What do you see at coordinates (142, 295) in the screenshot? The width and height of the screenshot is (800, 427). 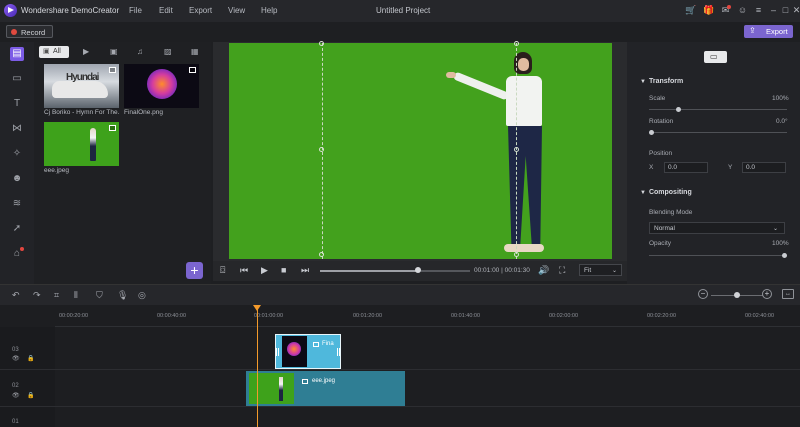 I see `camera-icon: ◎` at bounding box center [142, 295].